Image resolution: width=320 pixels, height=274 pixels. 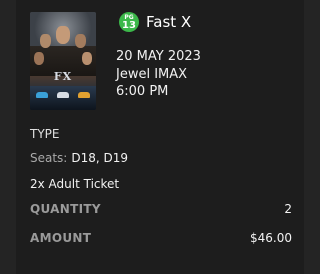 I want to click on amount-label: AMOUNT, so click(x=61, y=238).